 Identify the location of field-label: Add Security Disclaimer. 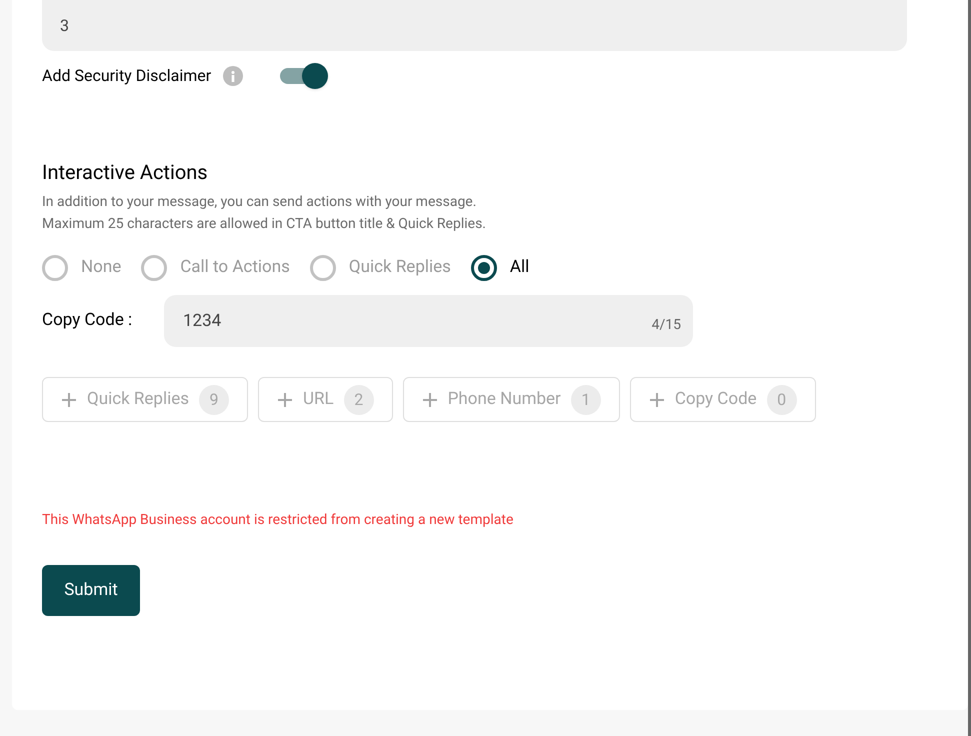
(127, 76).